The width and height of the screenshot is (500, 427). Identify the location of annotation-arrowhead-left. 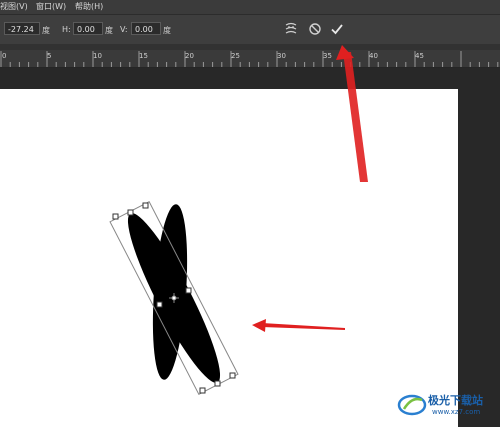
(259, 325).